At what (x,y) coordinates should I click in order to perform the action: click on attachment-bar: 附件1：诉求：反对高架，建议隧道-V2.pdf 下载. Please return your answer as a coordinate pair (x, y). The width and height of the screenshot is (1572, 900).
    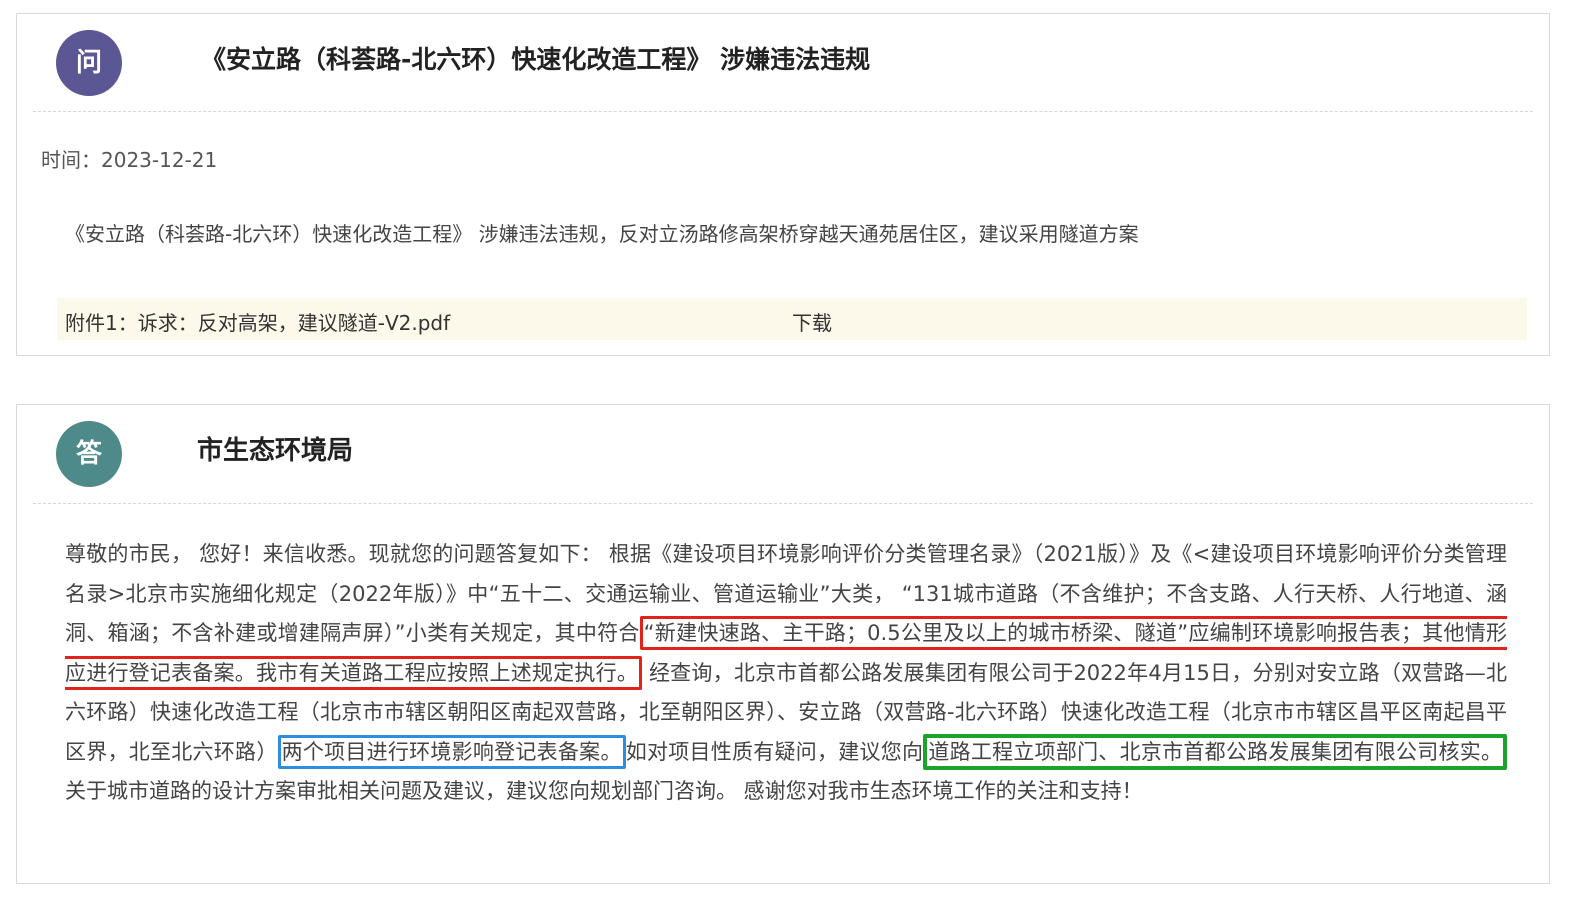
    Looking at the image, I should click on (792, 319).